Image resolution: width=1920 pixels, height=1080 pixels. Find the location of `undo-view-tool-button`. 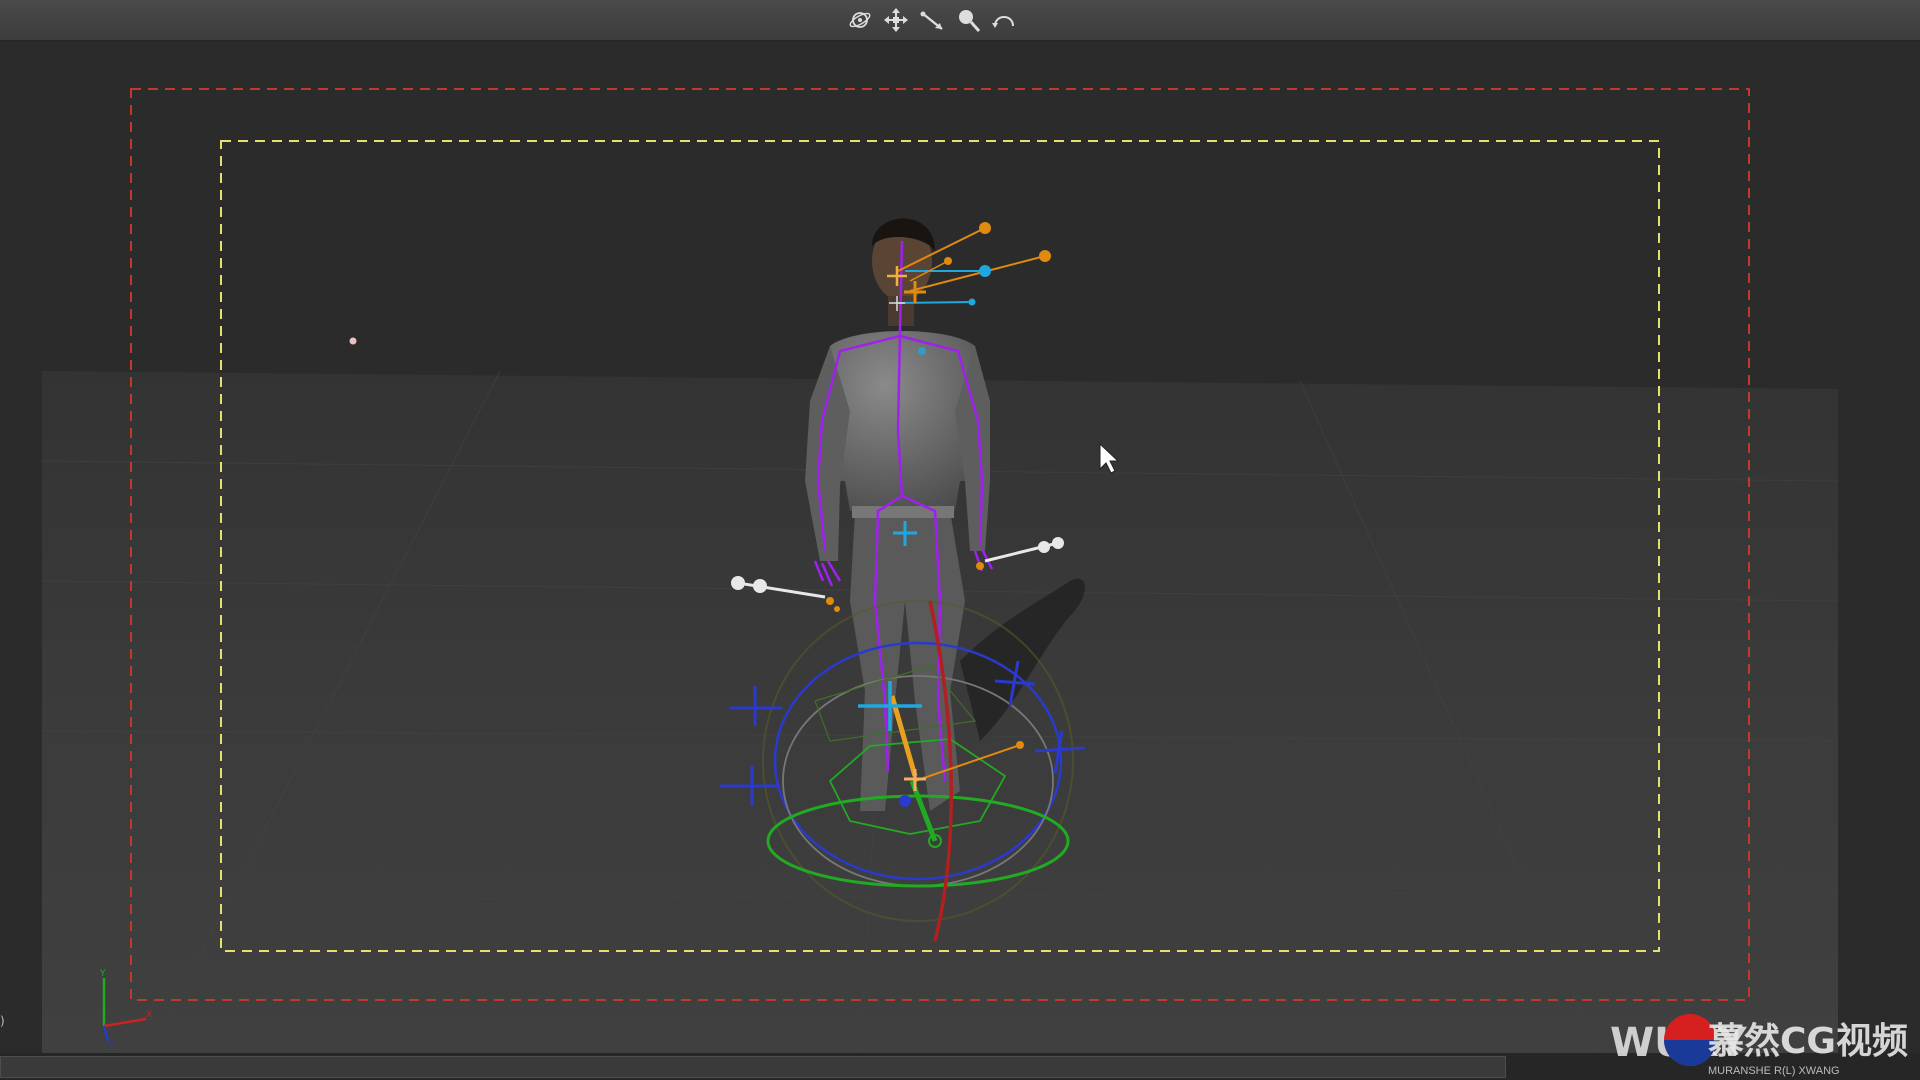

undo-view-tool-button is located at coordinates (1004, 20).